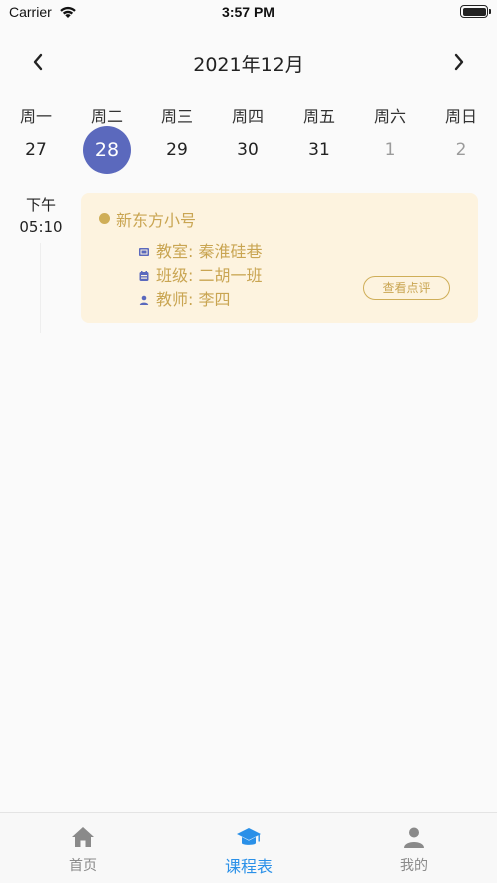  I want to click on week-strip: 周一 27 周二 28 周三 29 周四 30 周五 31 周六 1 周日 2, so click(248, 140).